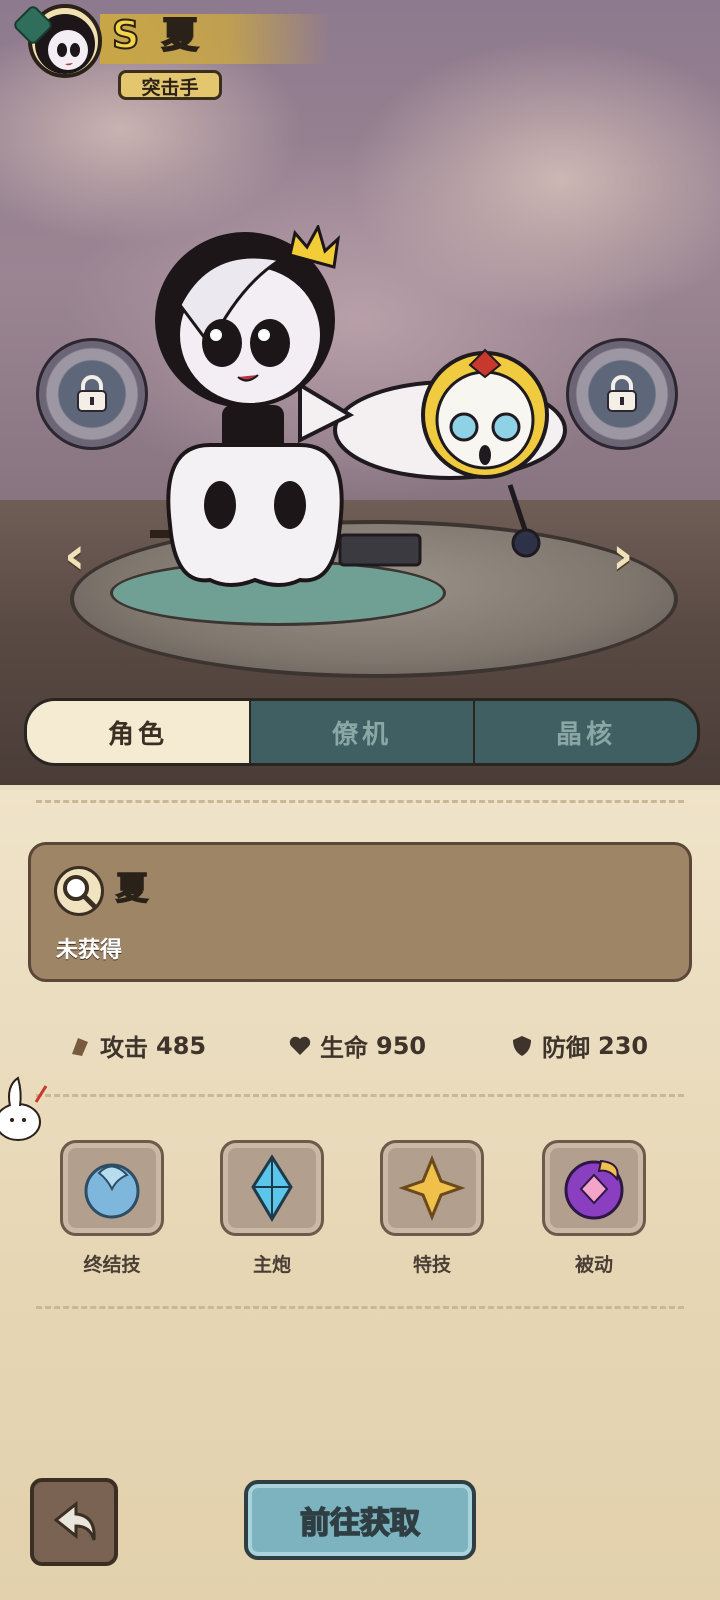 This screenshot has height=1600, width=720. Describe the element at coordinates (593, 1265) in the screenshot. I see `skill-label: 被动` at that location.